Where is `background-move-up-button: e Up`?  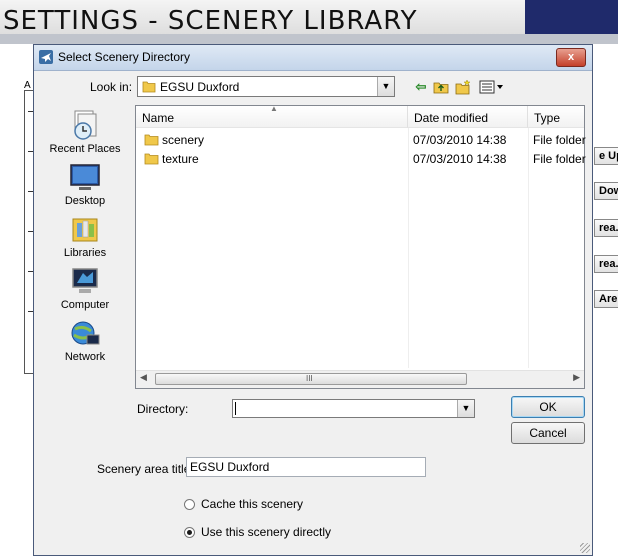
background-move-up-button: e Up is located at coordinates (606, 156).